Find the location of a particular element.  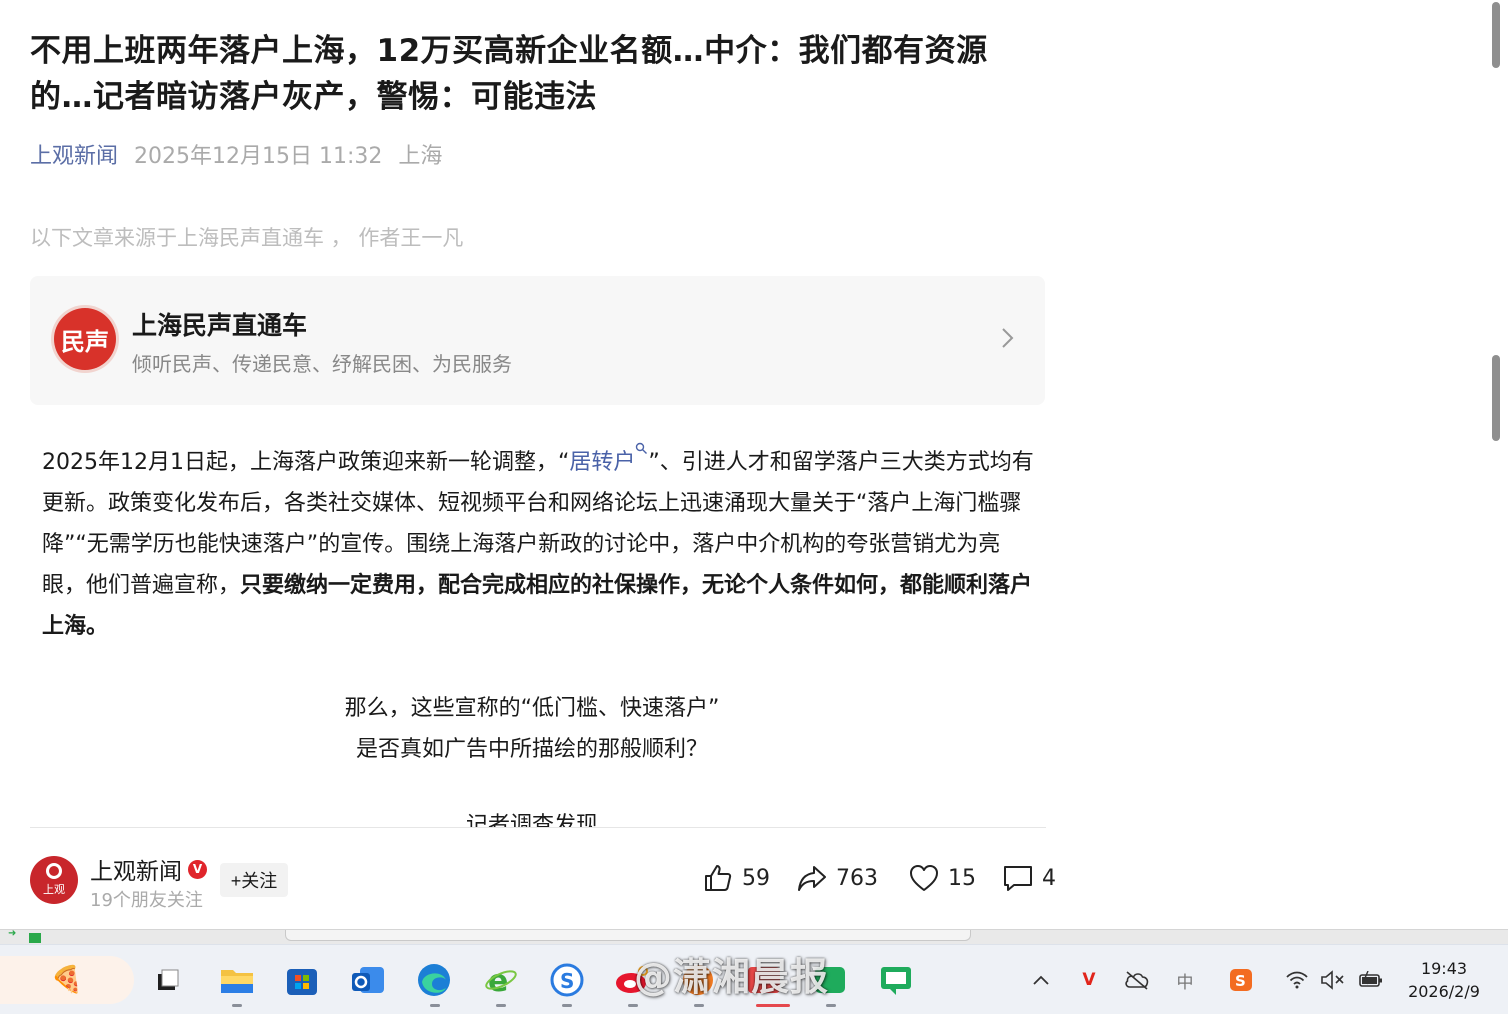

thumbs-up-icon is located at coordinates (718, 878).